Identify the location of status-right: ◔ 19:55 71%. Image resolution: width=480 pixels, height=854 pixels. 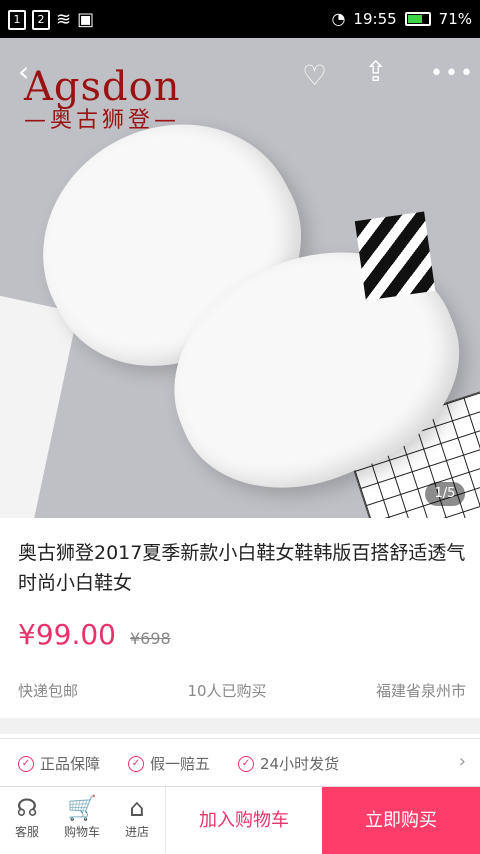
(401, 18).